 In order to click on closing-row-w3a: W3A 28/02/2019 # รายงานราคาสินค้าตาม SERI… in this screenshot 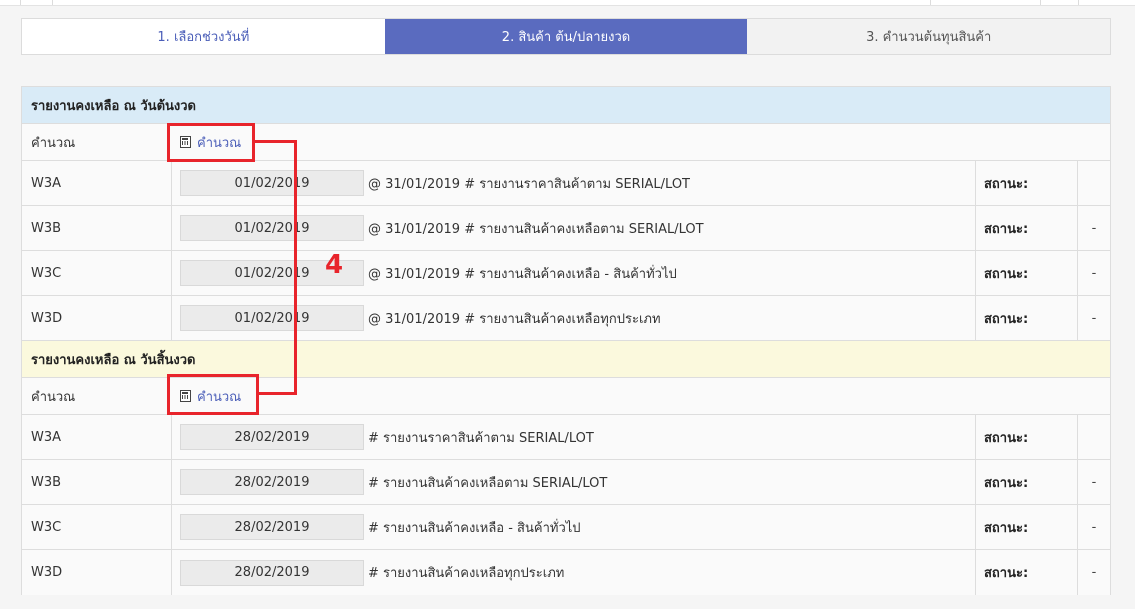, I will do `click(566, 437)`.